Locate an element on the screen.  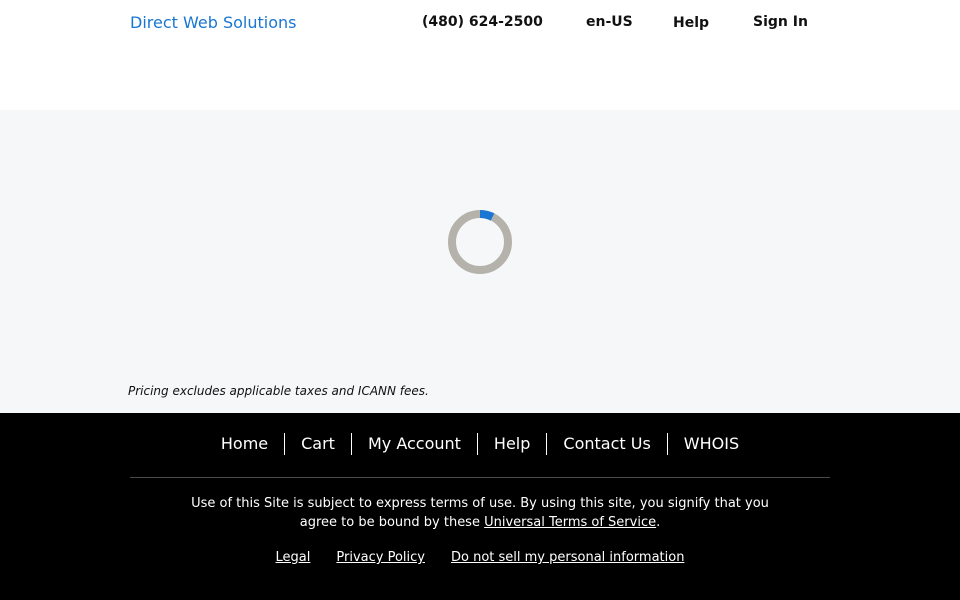
footer-divider is located at coordinates (480, 477).